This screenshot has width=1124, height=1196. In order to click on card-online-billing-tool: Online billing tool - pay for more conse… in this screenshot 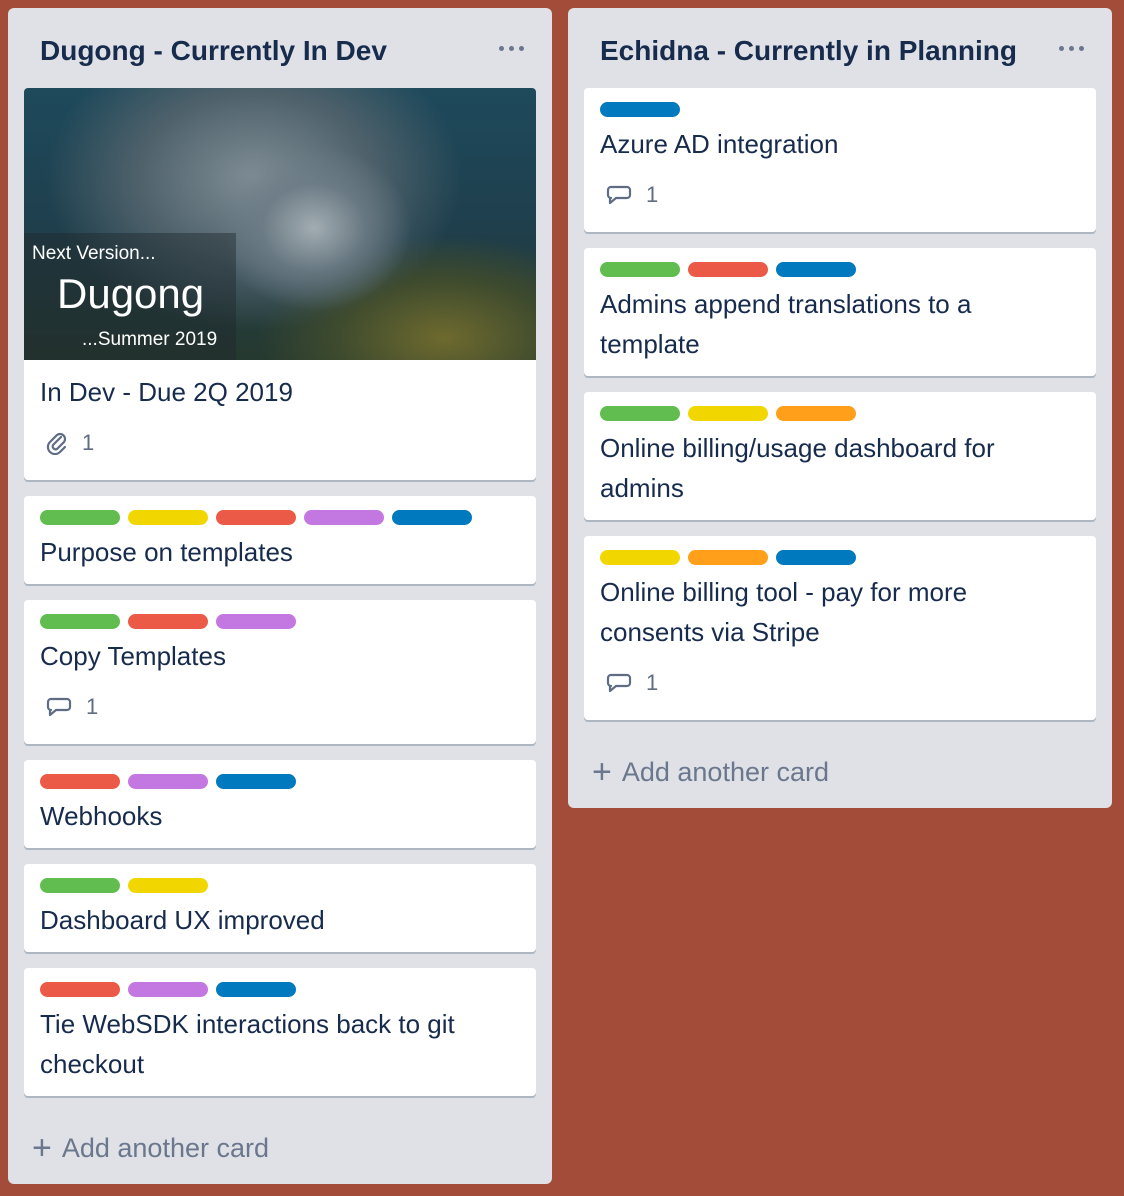, I will do `click(840, 628)`.